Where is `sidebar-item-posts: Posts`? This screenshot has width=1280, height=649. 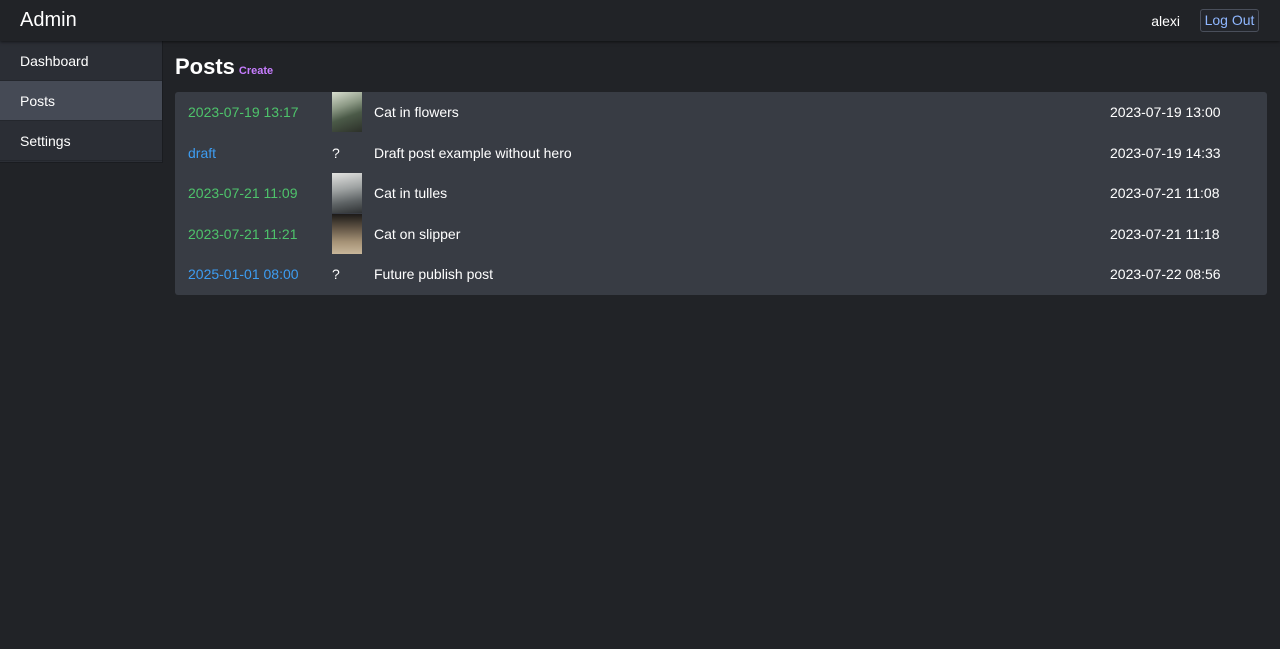 sidebar-item-posts: Posts is located at coordinates (81, 101).